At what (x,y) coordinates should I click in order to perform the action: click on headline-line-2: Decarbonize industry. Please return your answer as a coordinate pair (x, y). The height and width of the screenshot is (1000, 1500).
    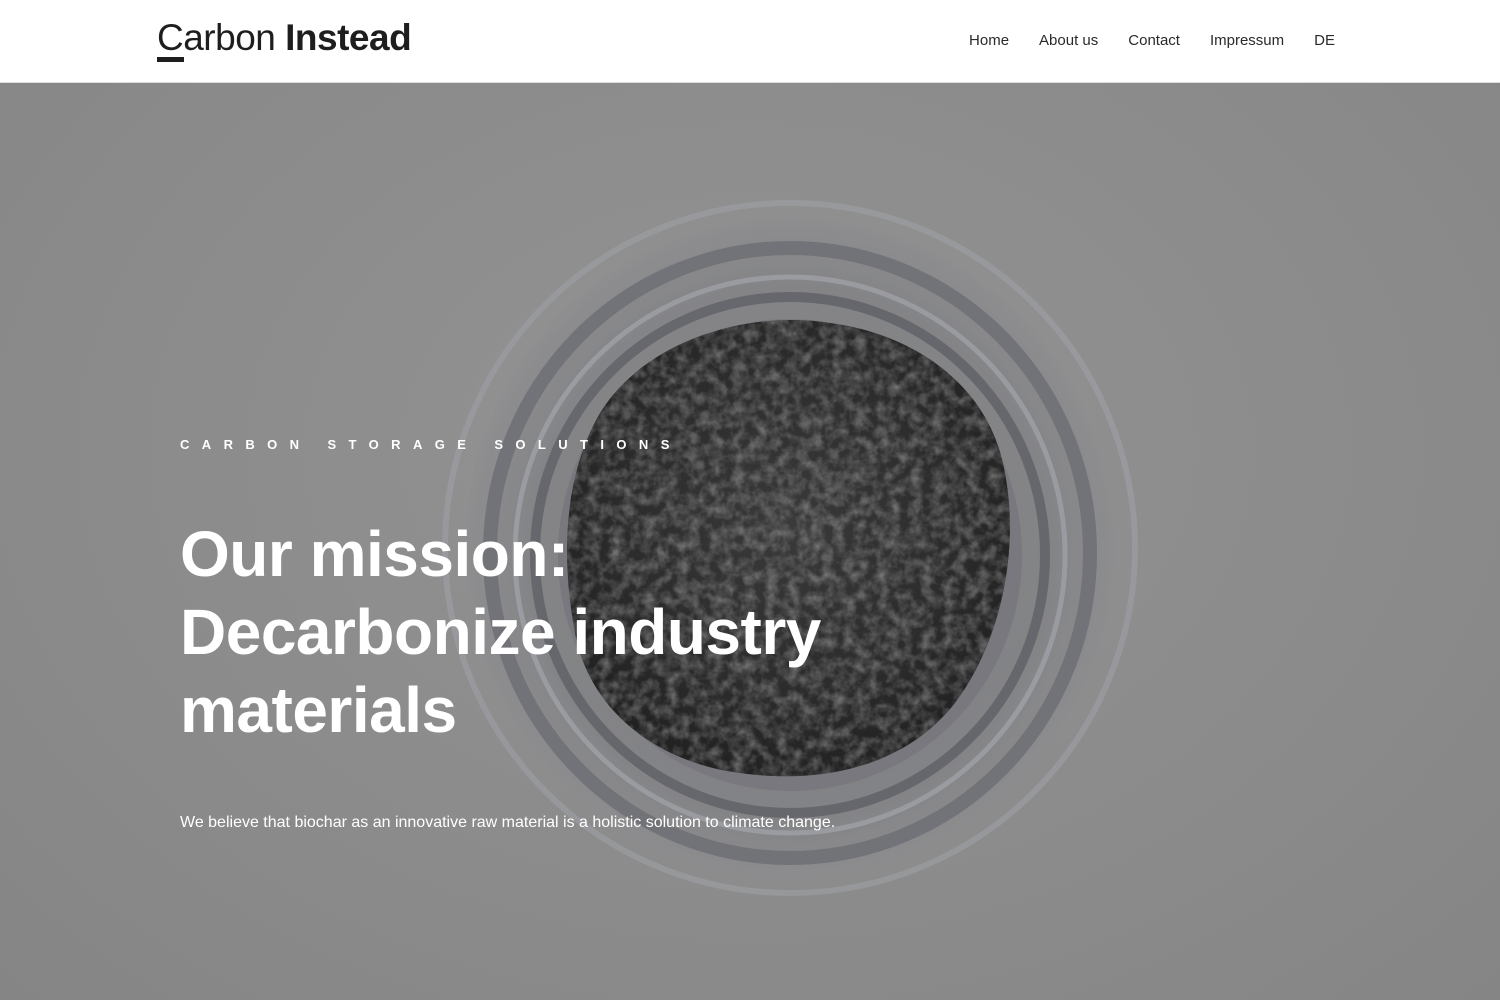
    Looking at the image, I should click on (500, 632).